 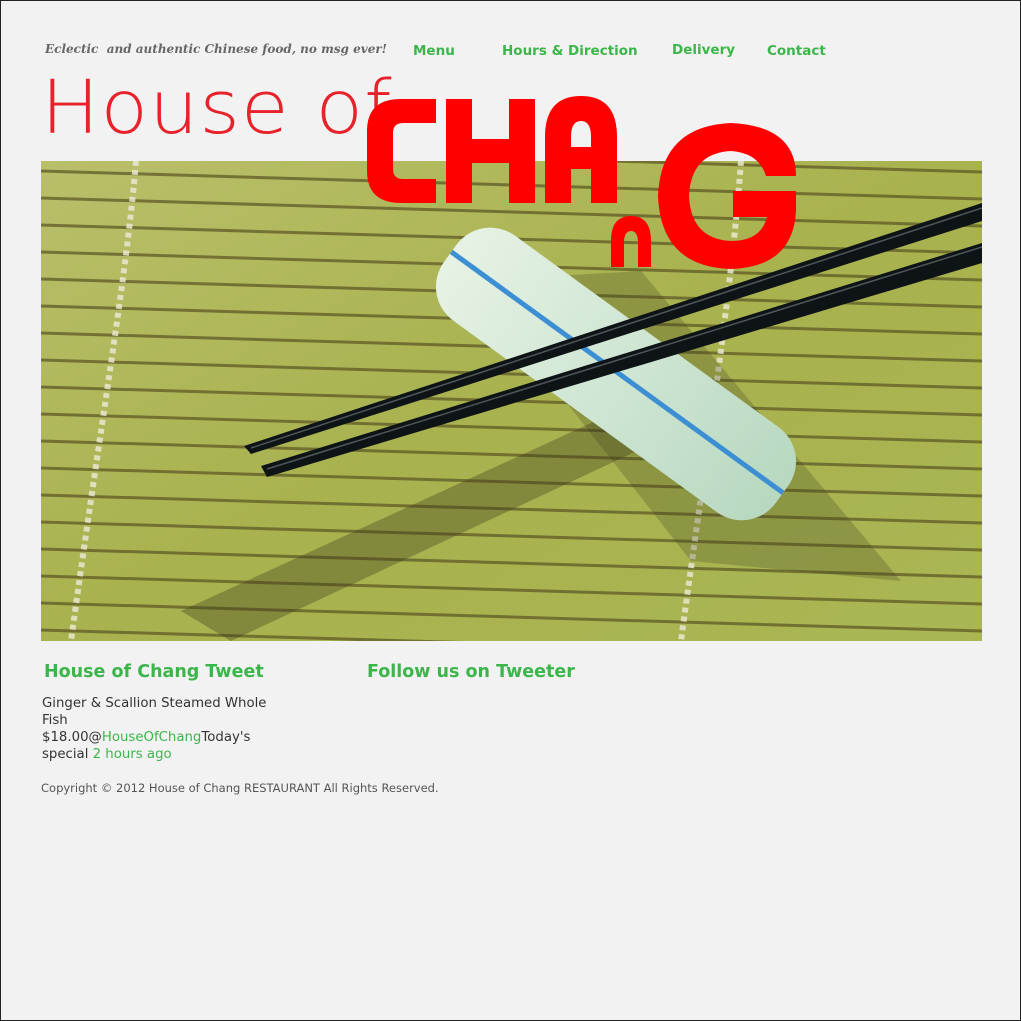 I want to click on tweet-text-special: special, so click(x=67, y=754).